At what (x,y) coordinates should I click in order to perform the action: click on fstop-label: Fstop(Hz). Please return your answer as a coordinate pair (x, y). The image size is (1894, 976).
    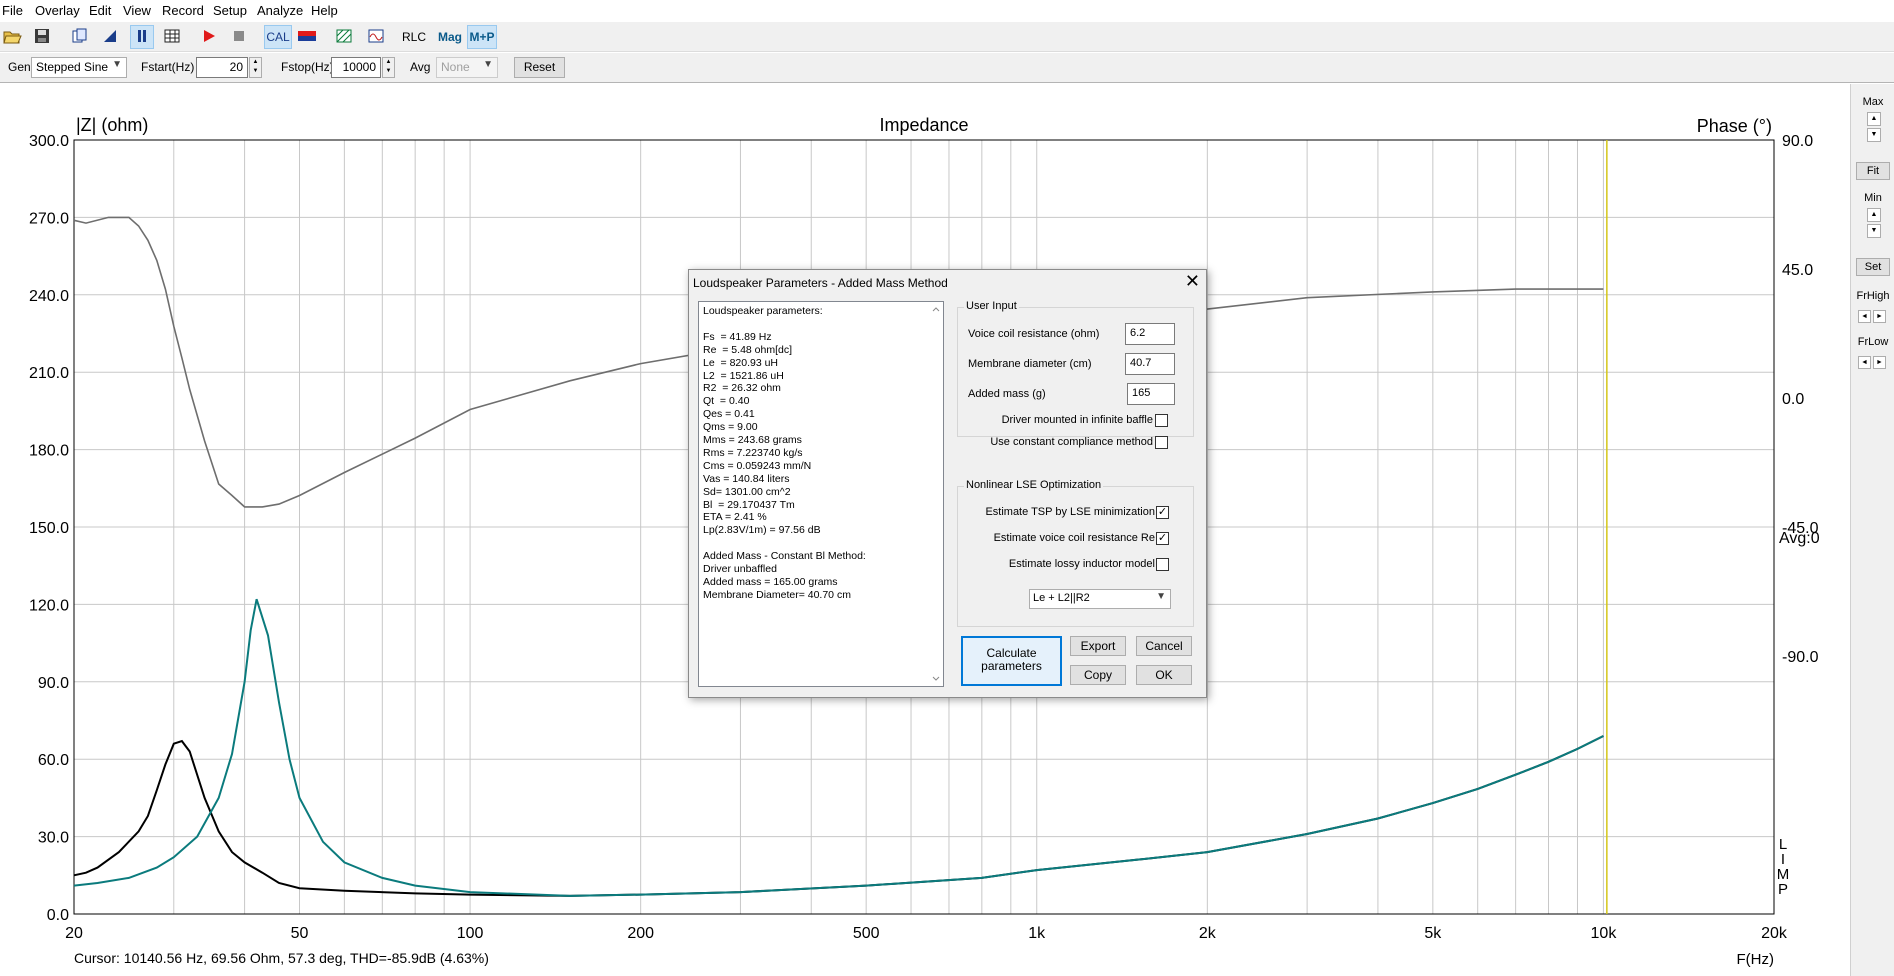
    Looking at the image, I should click on (307, 67).